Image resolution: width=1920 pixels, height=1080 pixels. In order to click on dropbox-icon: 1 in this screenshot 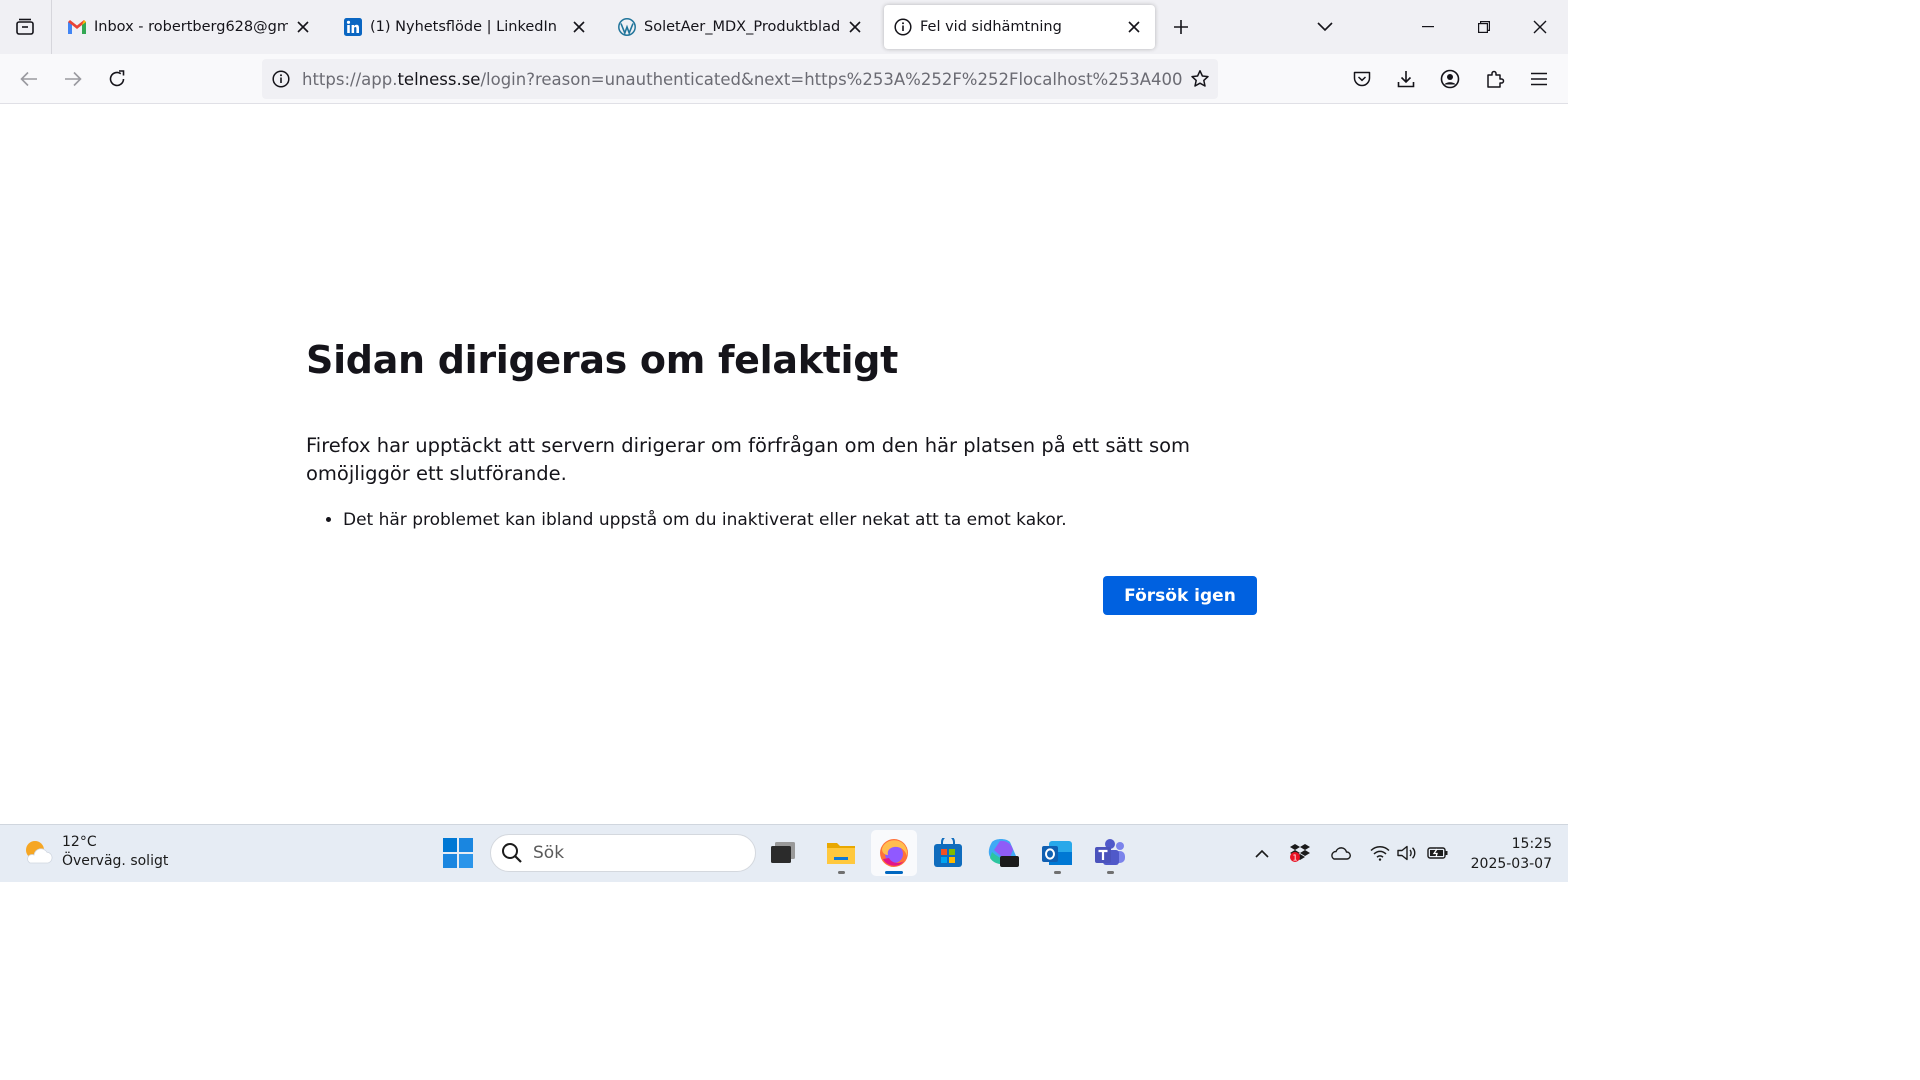, I will do `click(1300, 853)`.